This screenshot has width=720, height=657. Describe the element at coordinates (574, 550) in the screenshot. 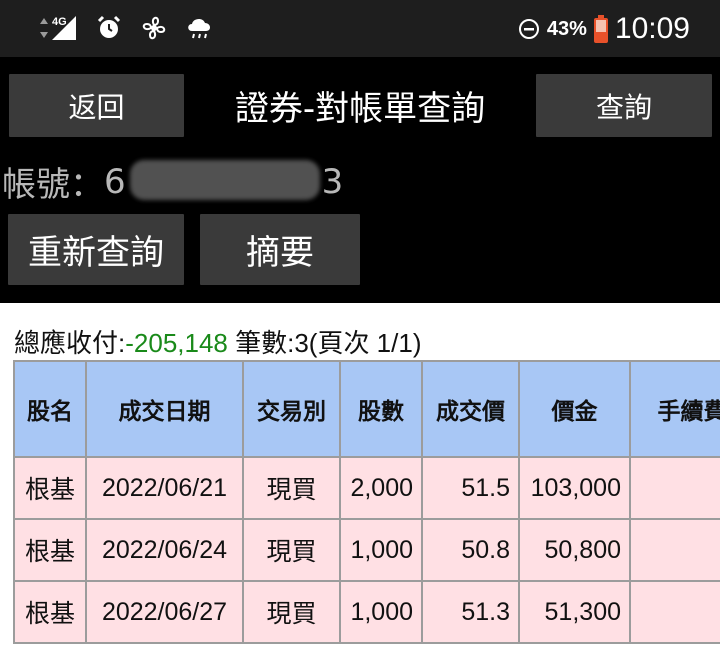

I see `cell-amount: 50,800` at that location.